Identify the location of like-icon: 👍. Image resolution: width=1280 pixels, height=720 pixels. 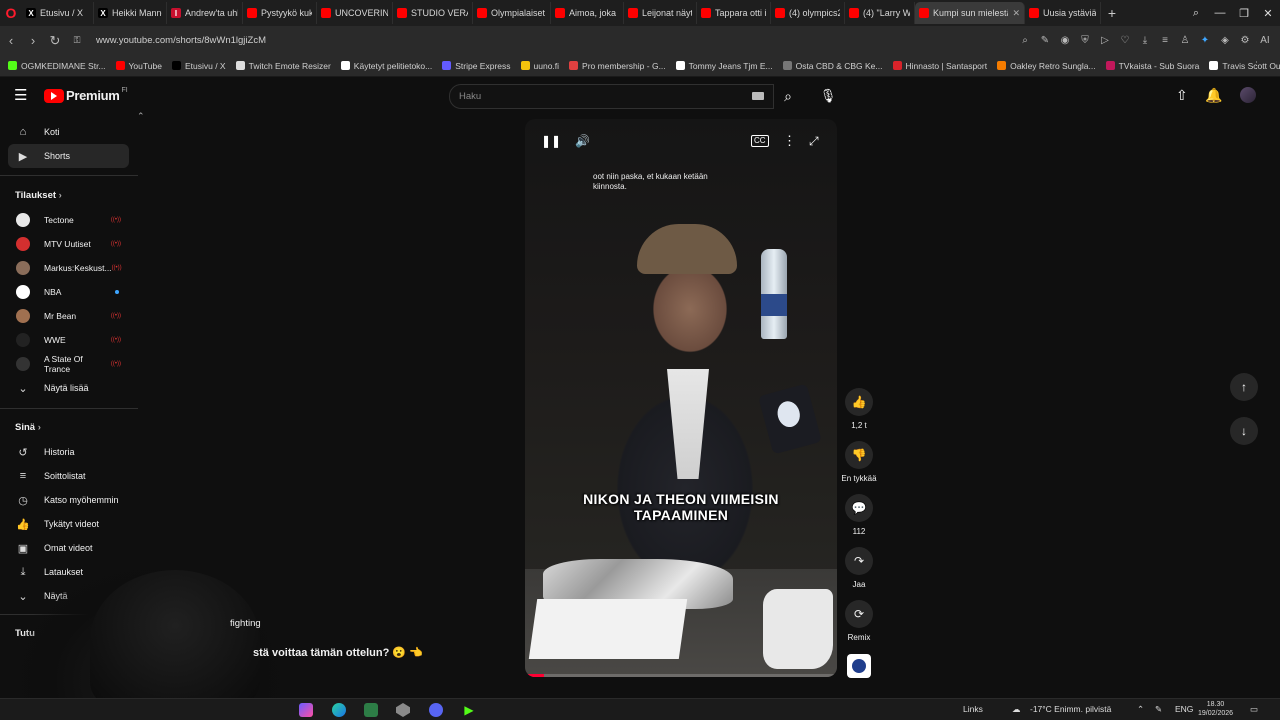
(859, 402).